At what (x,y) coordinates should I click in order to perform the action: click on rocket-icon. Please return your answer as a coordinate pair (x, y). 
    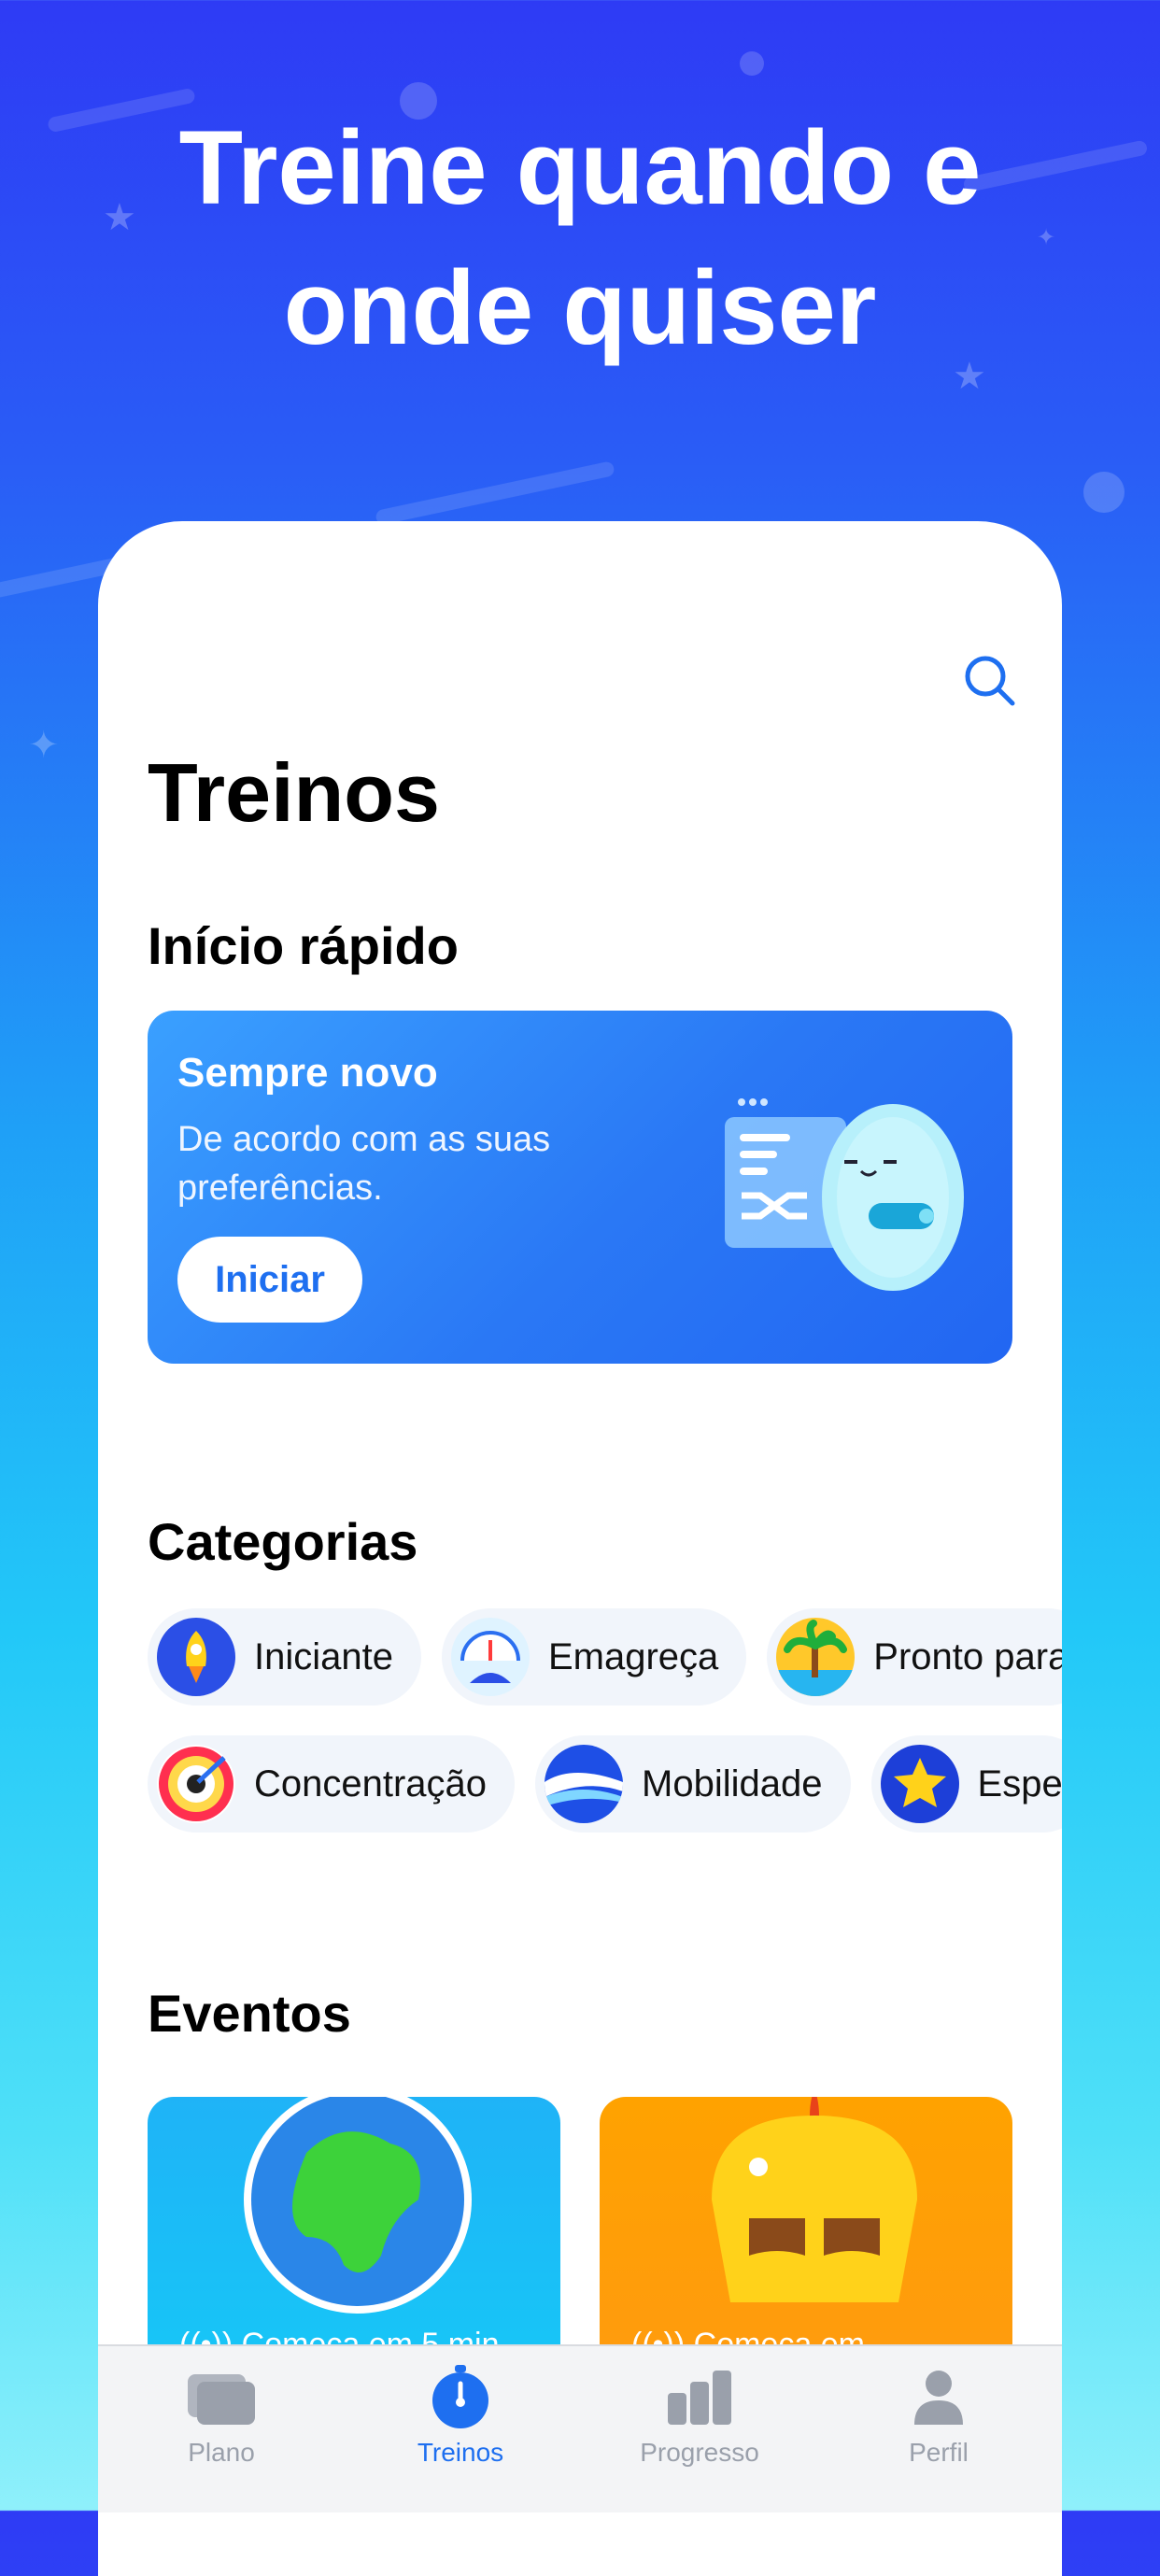
    Looking at the image, I should click on (196, 1657).